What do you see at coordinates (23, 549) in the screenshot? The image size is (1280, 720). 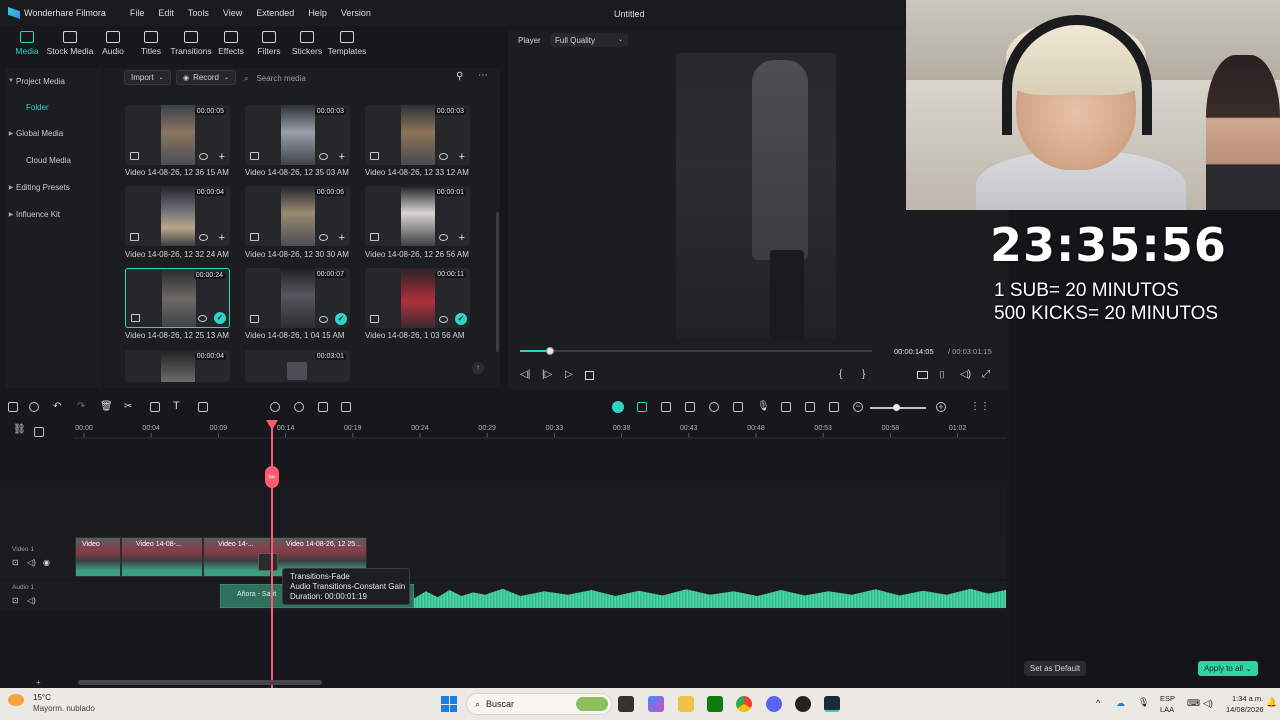 I see `video-track-label: Video 1` at bounding box center [23, 549].